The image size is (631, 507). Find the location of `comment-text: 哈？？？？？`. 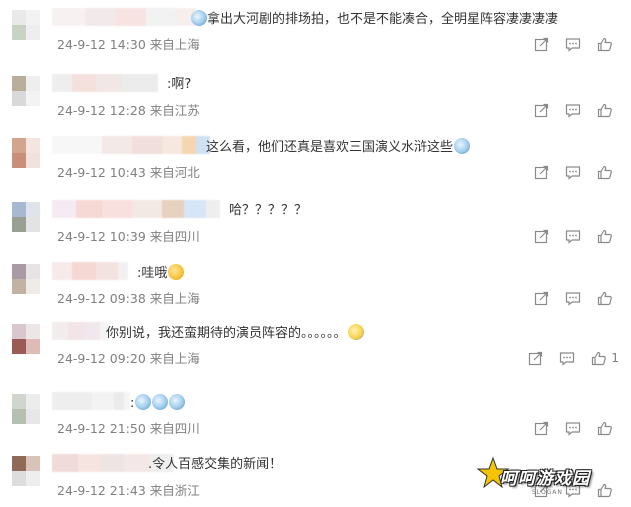

comment-text: 哈？？？？？ is located at coordinates (268, 211).